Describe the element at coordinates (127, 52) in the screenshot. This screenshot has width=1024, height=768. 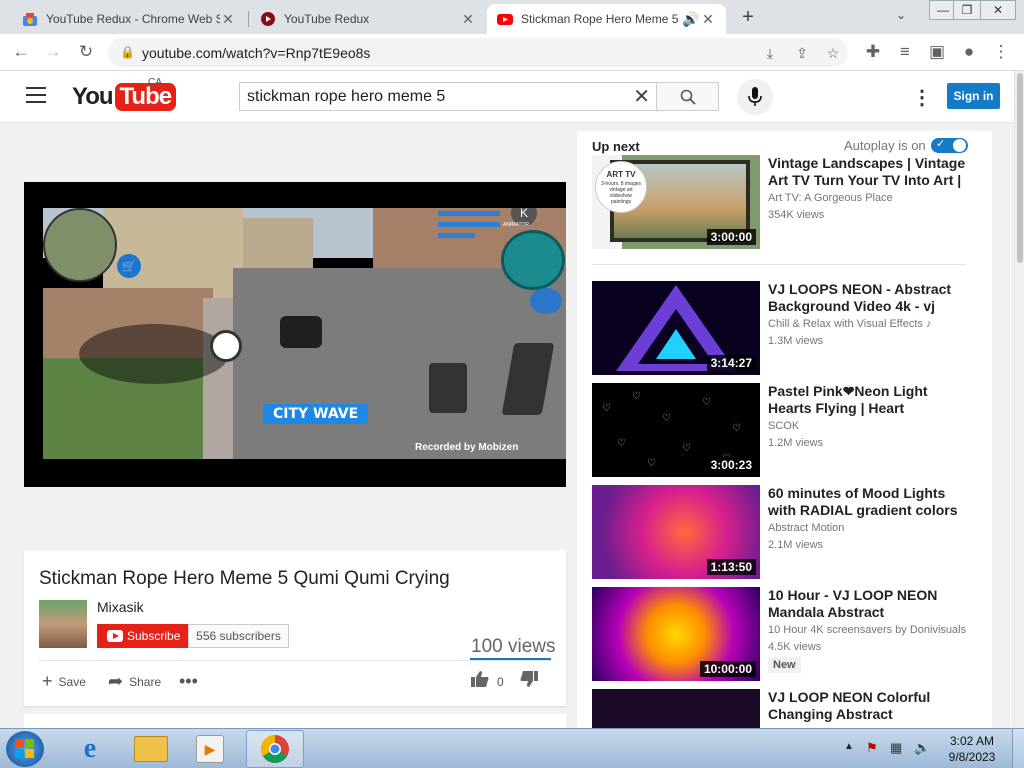
I see `lock-icon: 🔒` at that location.